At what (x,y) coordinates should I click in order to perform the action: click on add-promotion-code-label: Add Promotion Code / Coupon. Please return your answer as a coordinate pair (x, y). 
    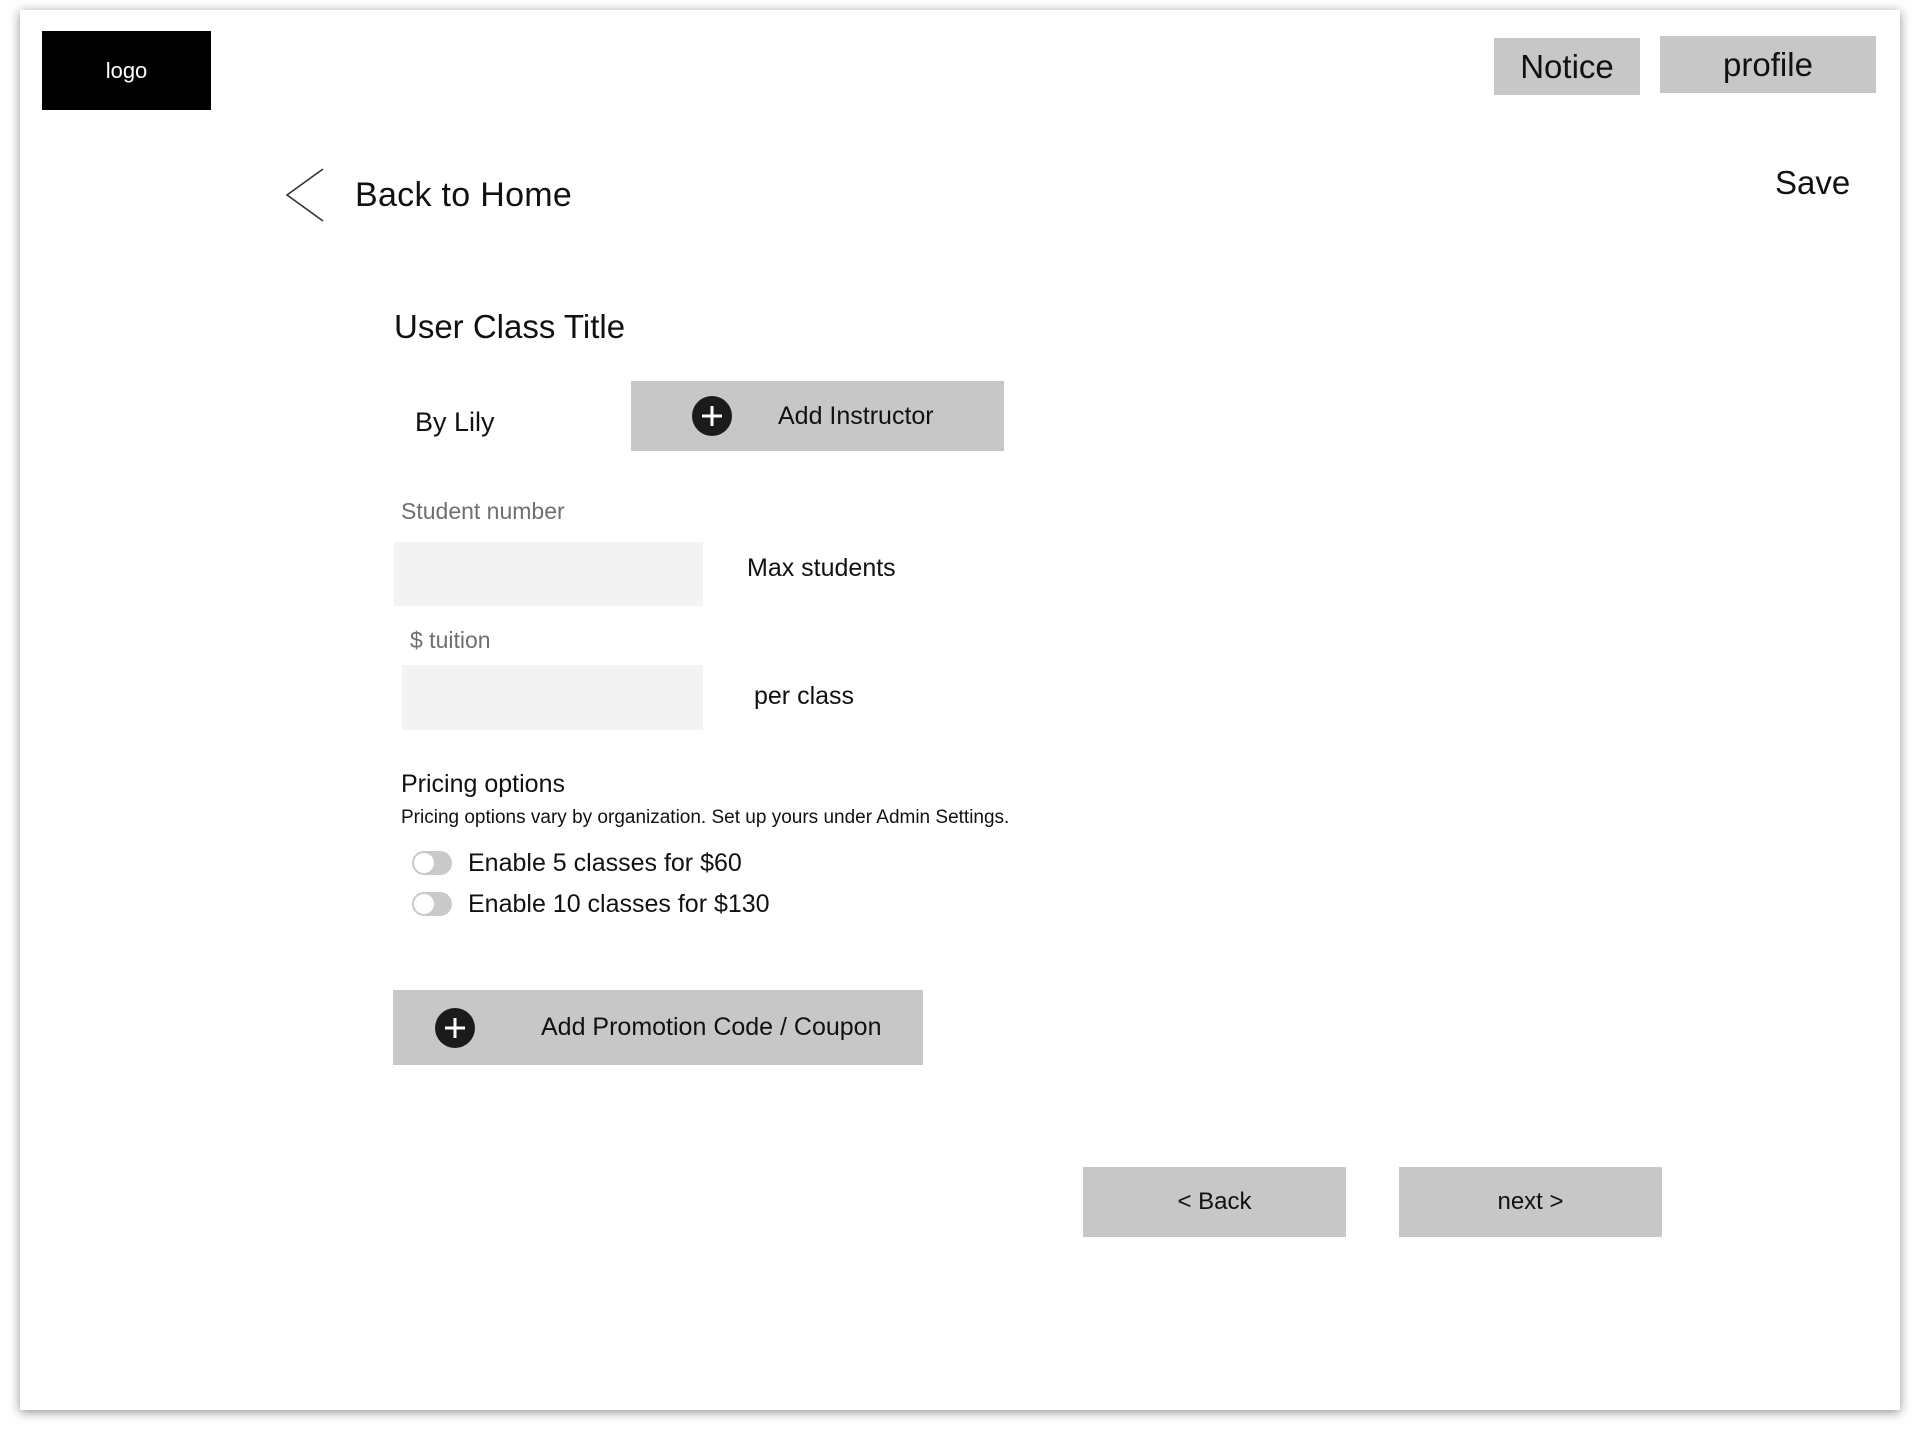
    Looking at the image, I should click on (711, 1027).